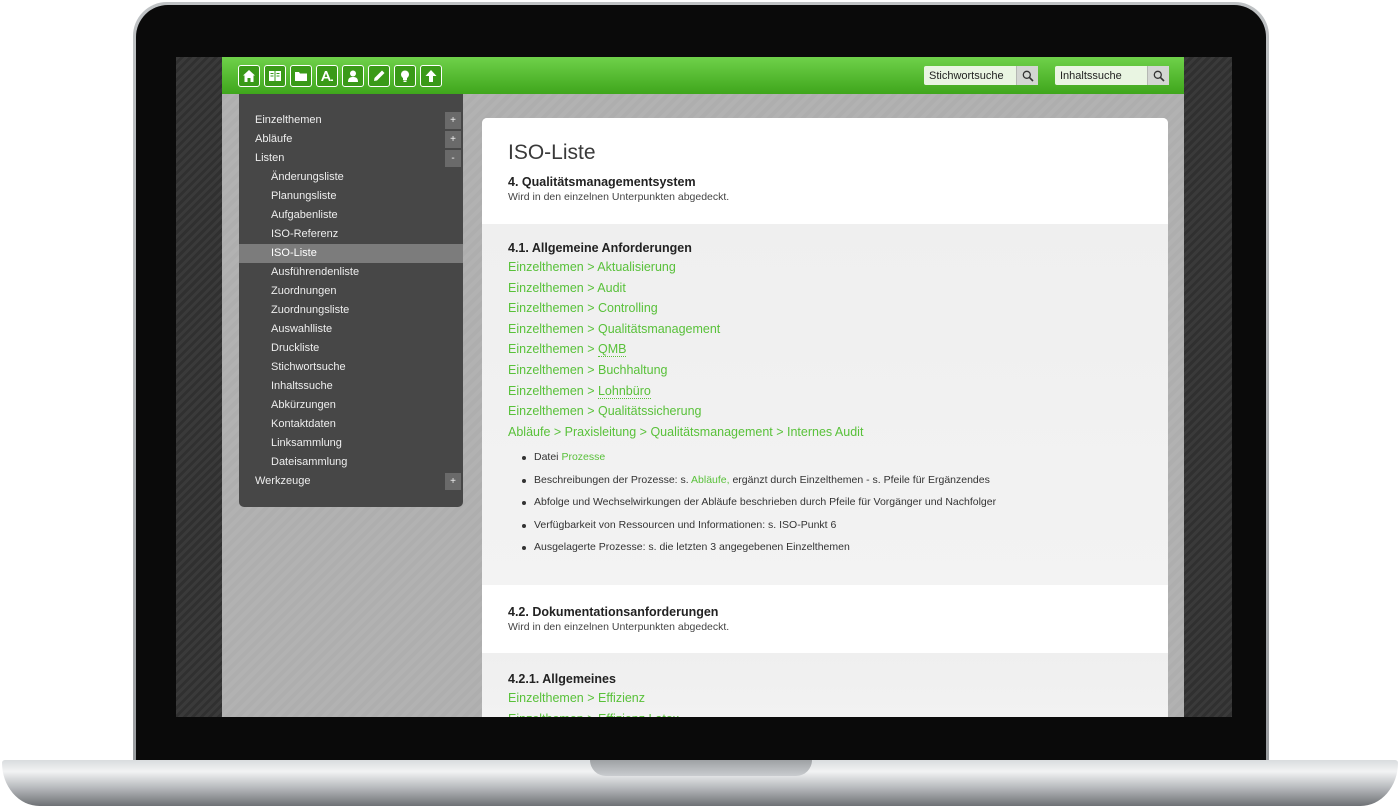 Image resolution: width=1400 pixels, height=808 pixels. Describe the element at coordinates (351, 158) in the screenshot. I see `sidebar-item-listen: Listen -` at that location.